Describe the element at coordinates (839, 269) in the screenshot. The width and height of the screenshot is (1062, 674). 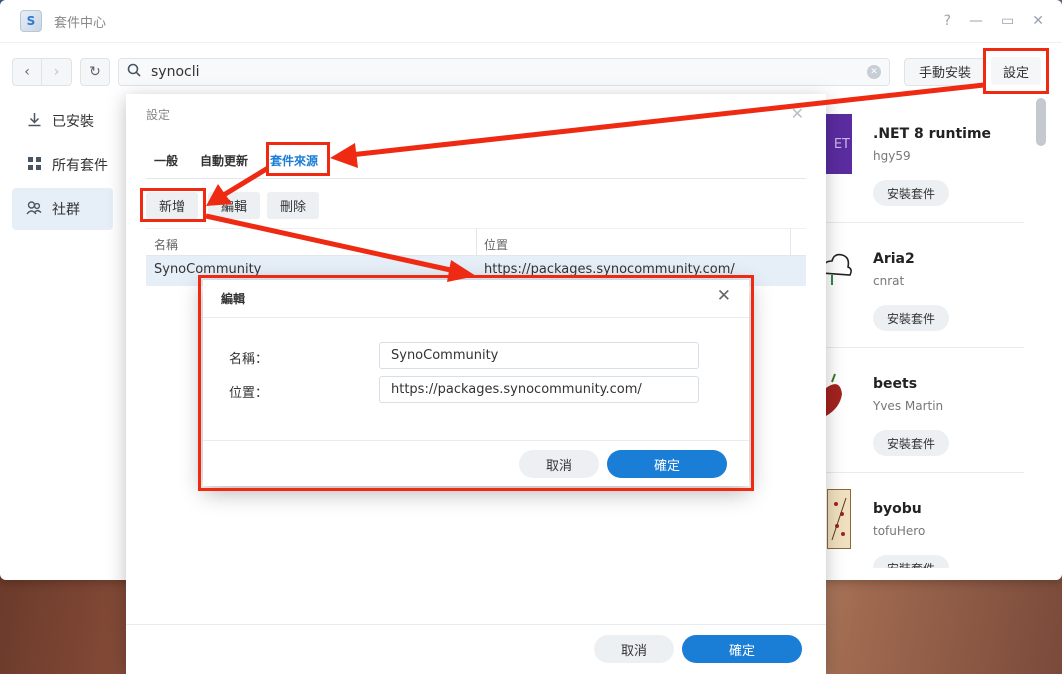
I see `cloud-package-icon` at that location.